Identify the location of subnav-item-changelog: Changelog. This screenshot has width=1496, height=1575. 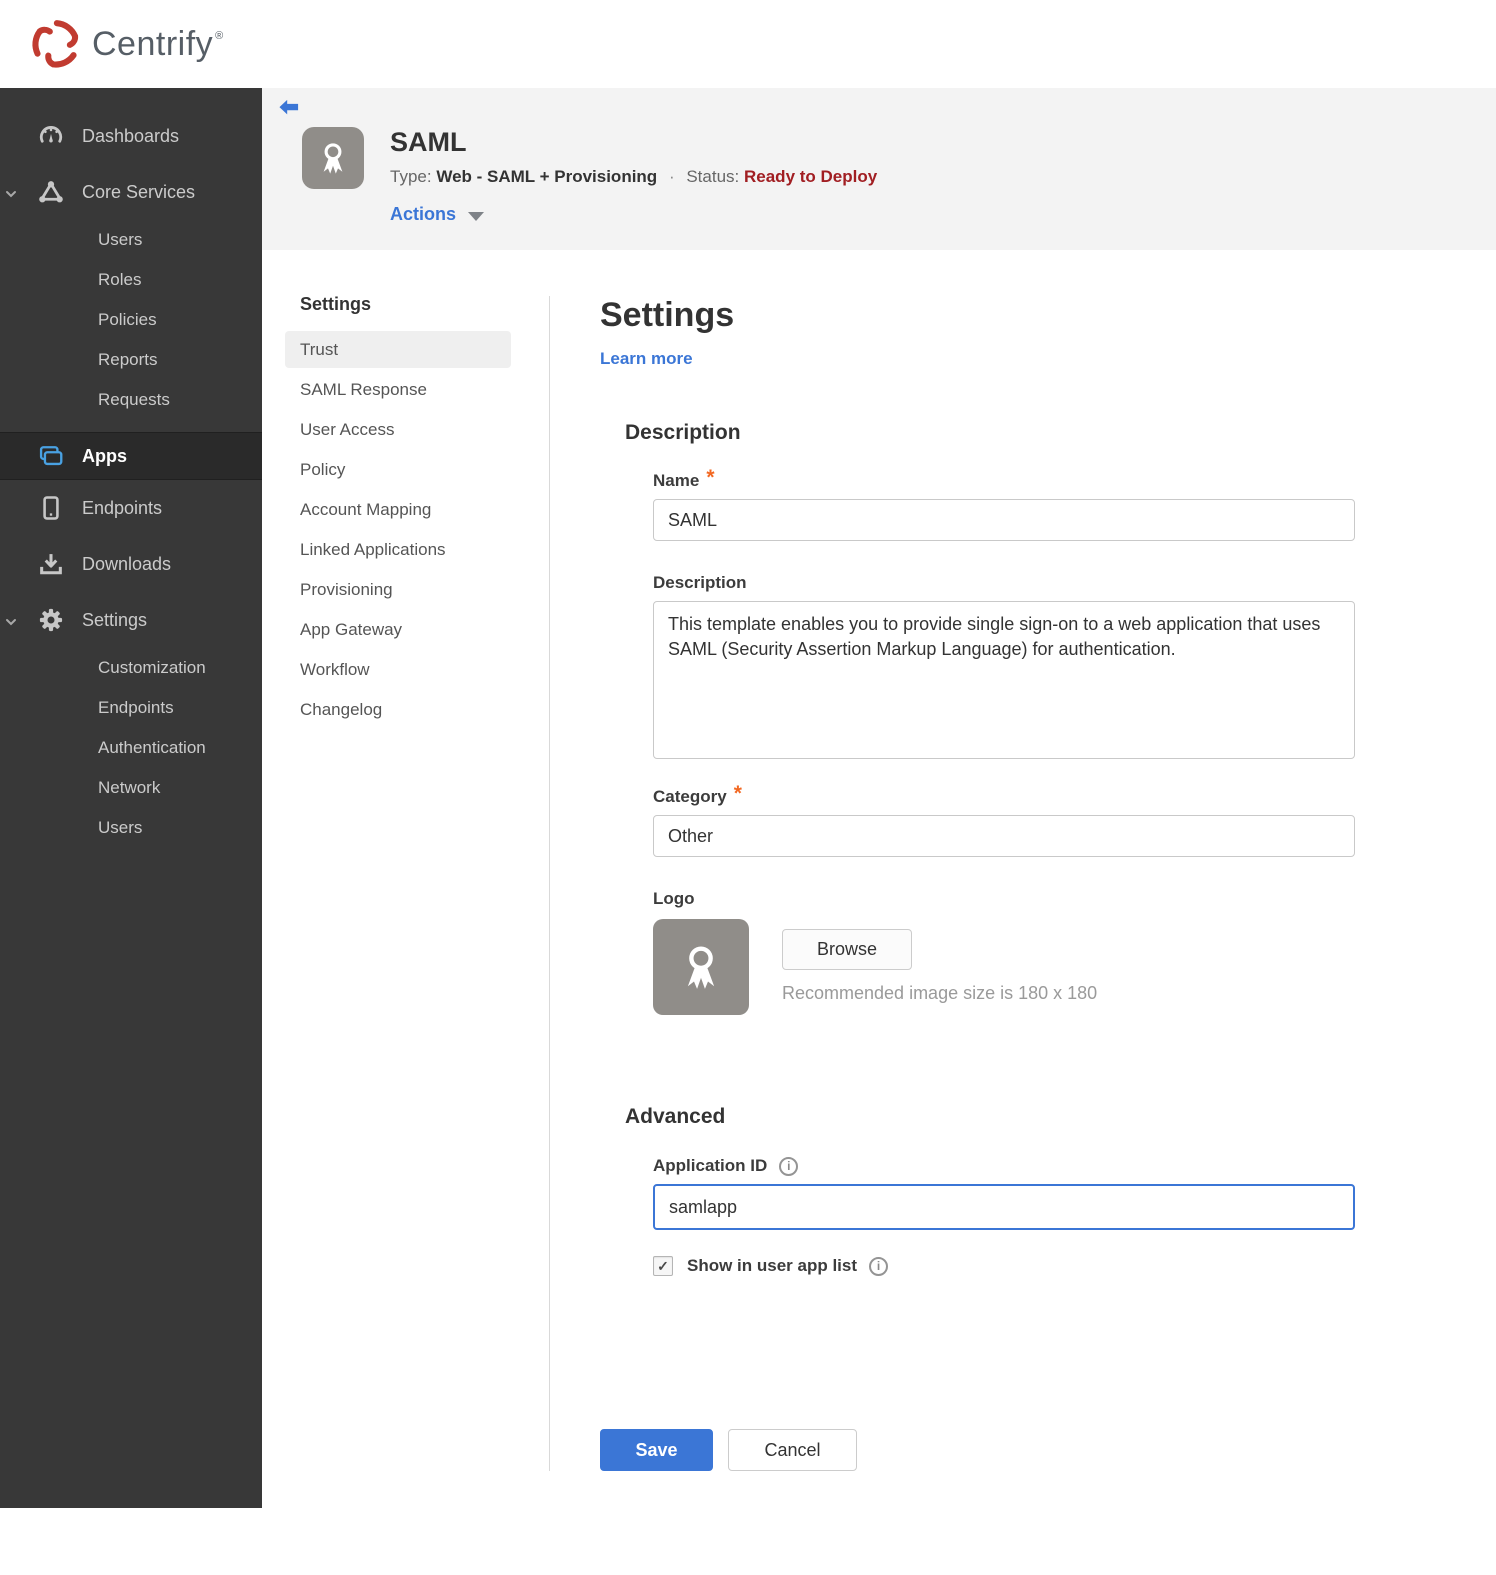
(398, 709).